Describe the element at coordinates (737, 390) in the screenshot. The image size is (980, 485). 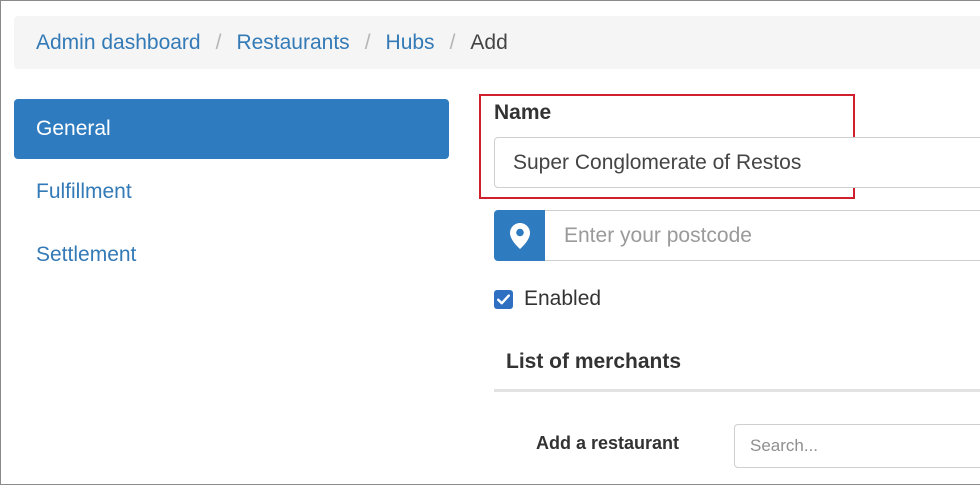
I see `section-divider` at that location.